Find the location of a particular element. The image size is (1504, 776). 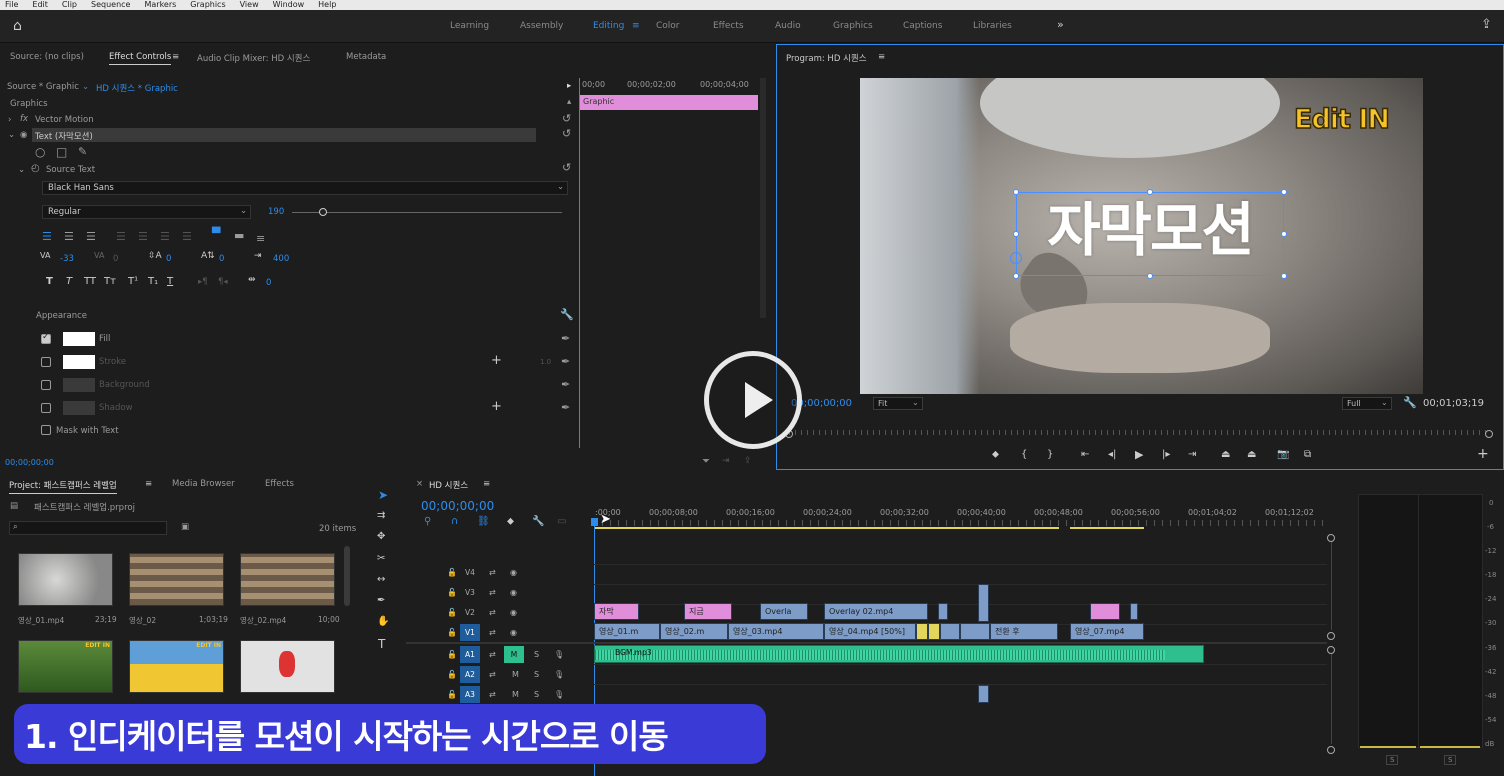

small-caps-icon: Tт is located at coordinates (110, 281).